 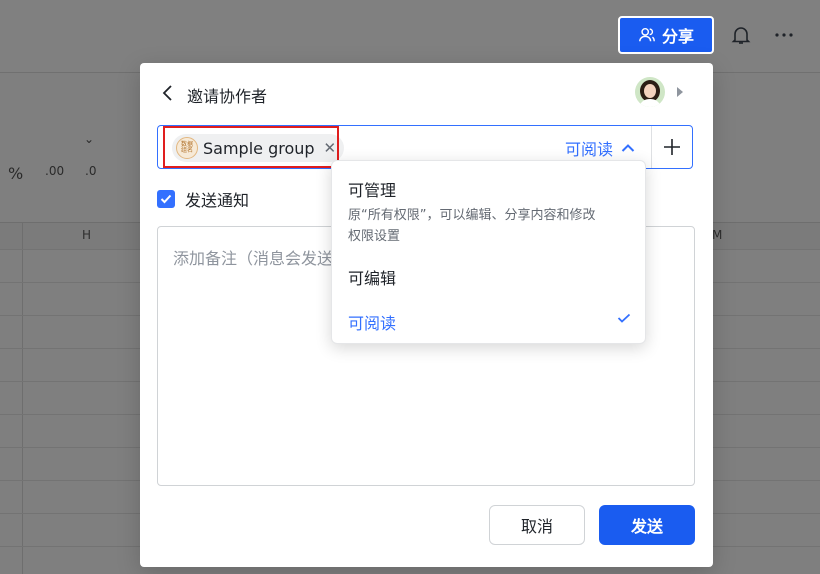 What do you see at coordinates (677, 36) in the screenshot?
I see `share-button-label: 分享` at bounding box center [677, 36].